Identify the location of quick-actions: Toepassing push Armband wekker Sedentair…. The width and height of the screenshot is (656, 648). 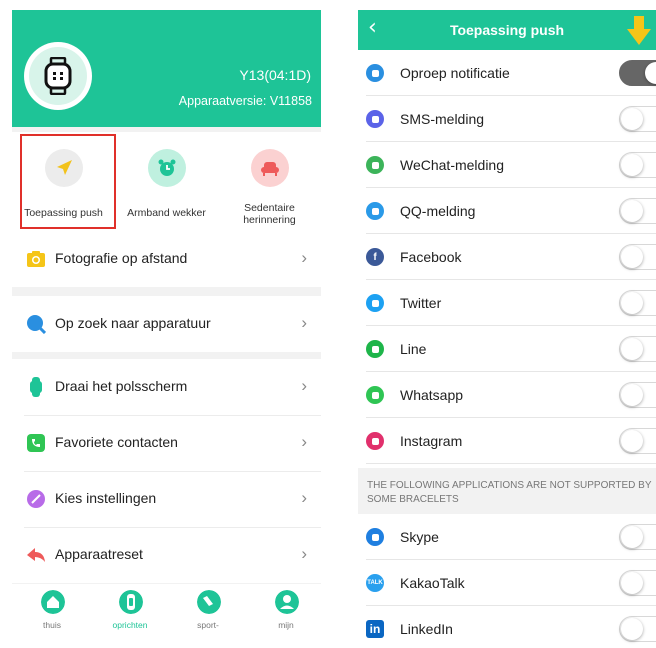
(166, 186).